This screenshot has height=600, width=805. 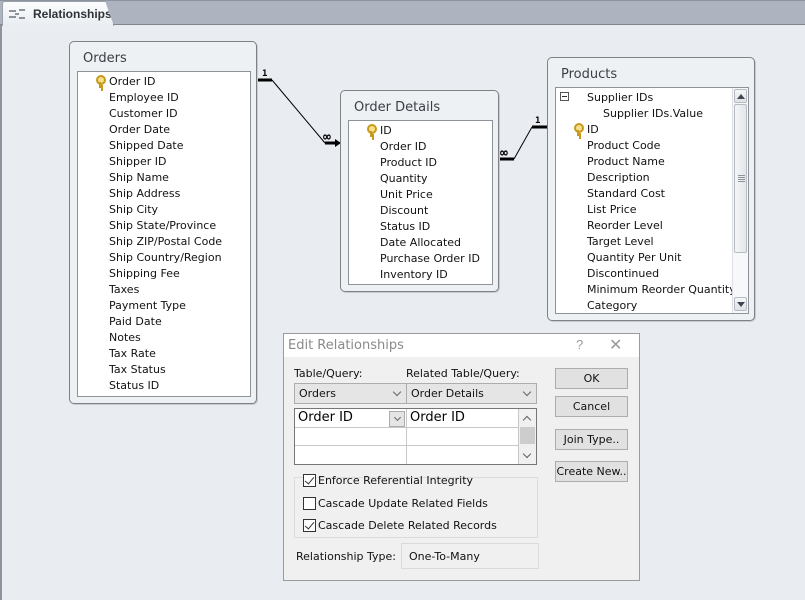 I want to click on field-item: Paid Date, so click(x=135, y=321).